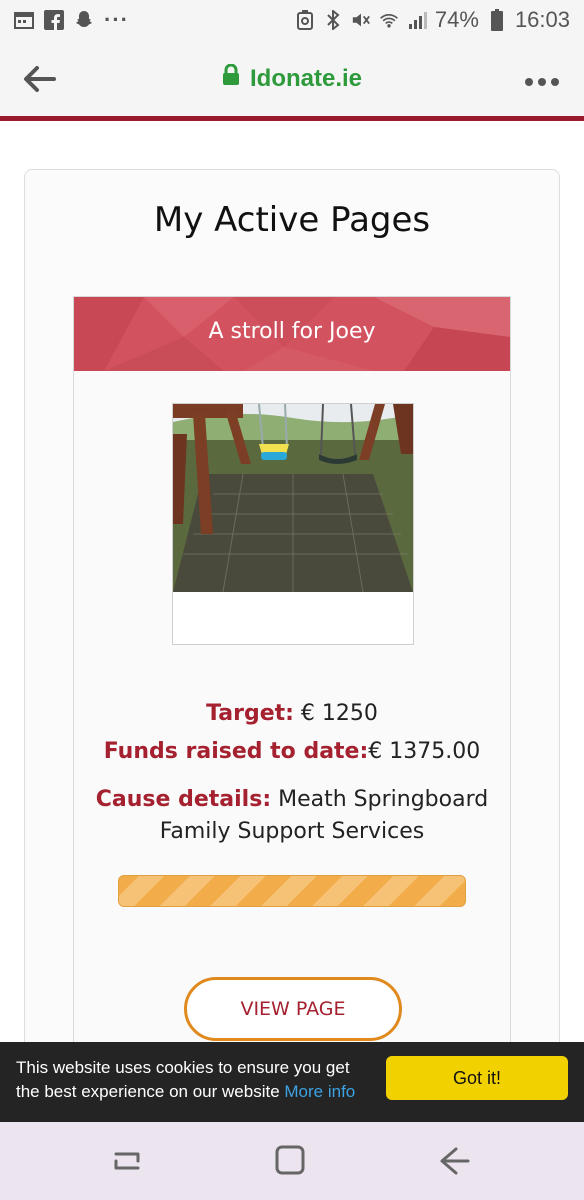 This screenshot has height=1200, width=584. Describe the element at coordinates (236, 751) in the screenshot. I see `funds-label: Funds raised to date:` at that location.